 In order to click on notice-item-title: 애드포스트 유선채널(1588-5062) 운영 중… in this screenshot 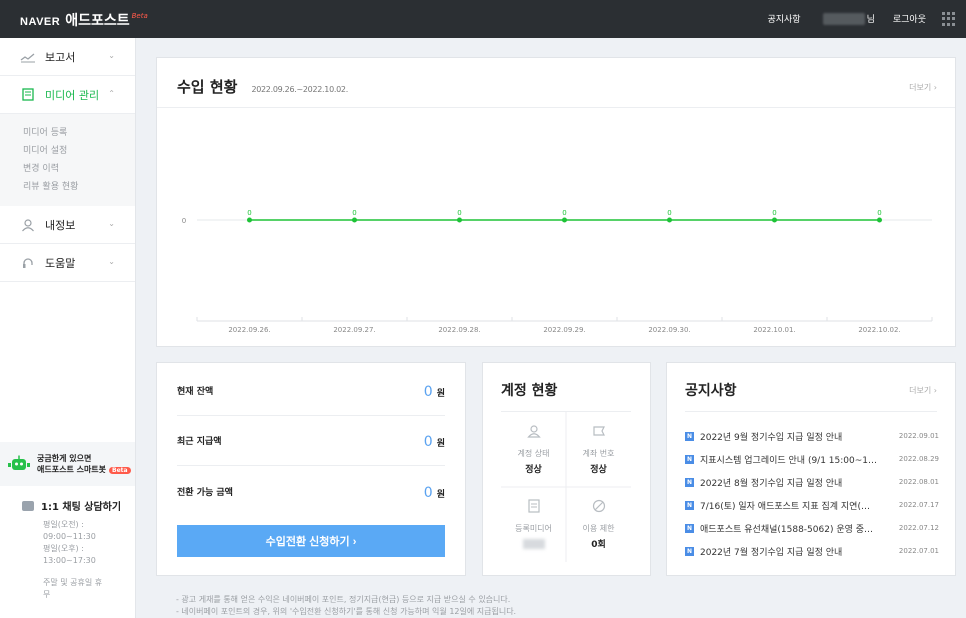, I will do `click(787, 529)`.